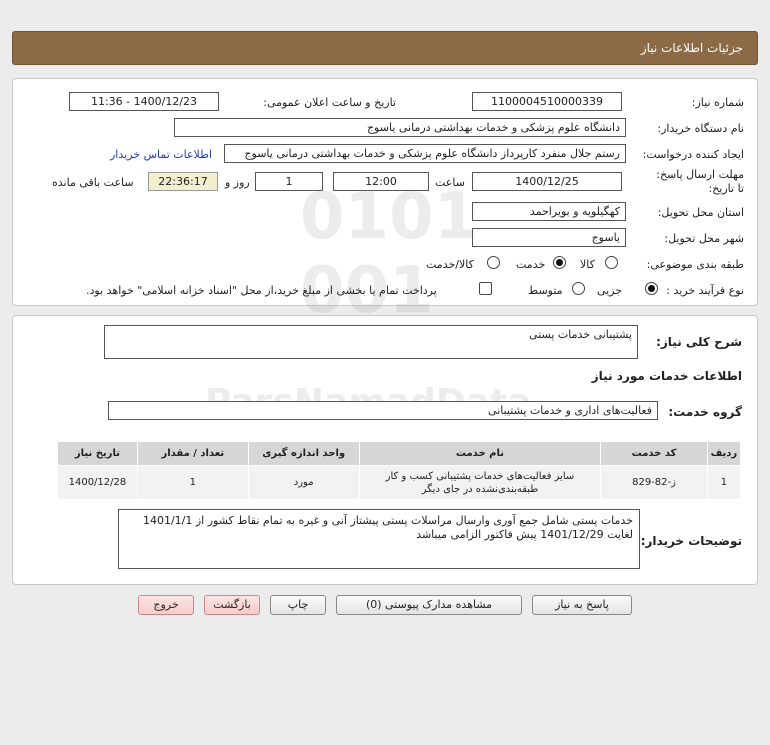 This screenshot has width=770, height=745. What do you see at coordinates (183, 181) in the screenshot?
I see `remaining-time-field: 22:36:17` at bounding box center [183, 181].